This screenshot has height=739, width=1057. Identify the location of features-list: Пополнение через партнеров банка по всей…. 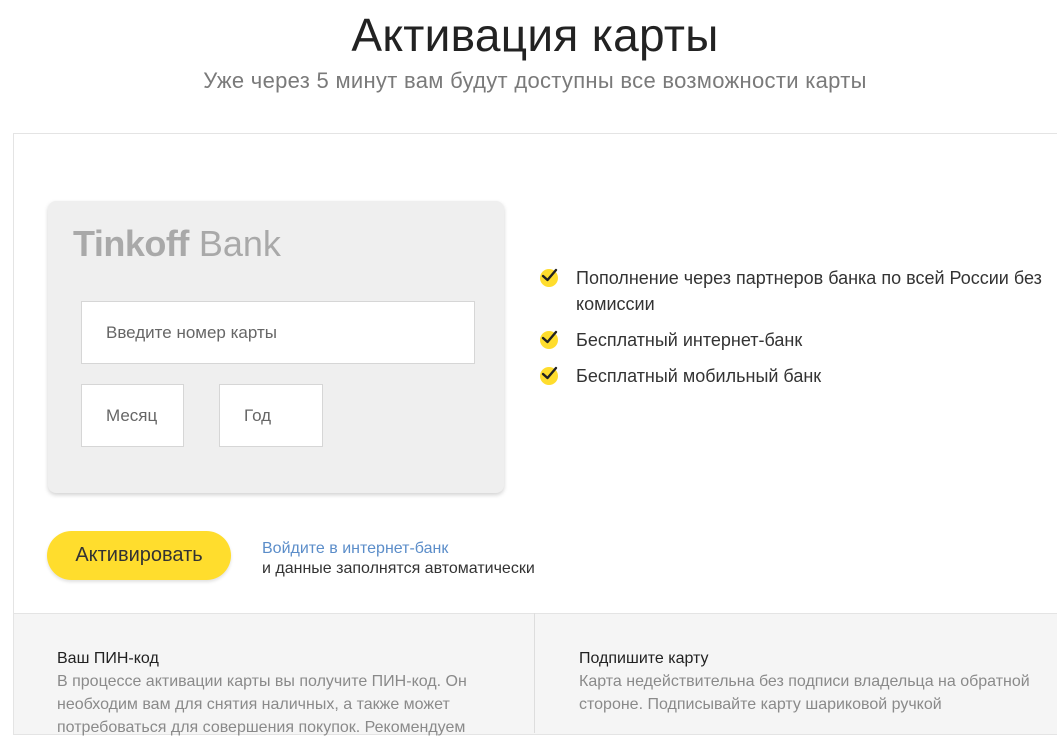
(795, 332).